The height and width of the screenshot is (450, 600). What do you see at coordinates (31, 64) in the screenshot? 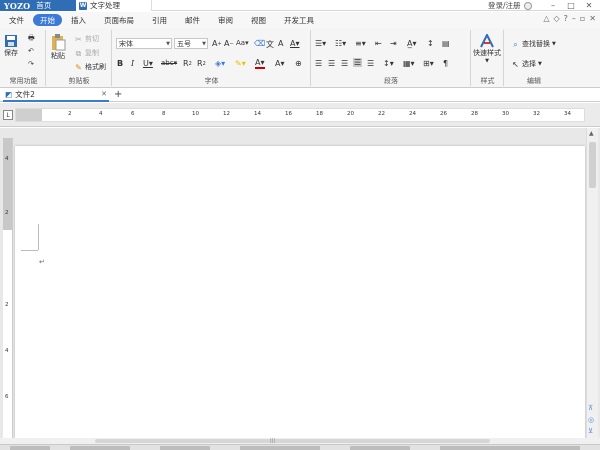
I see `redo-icon: ↷` at bounding box center [31, 64].